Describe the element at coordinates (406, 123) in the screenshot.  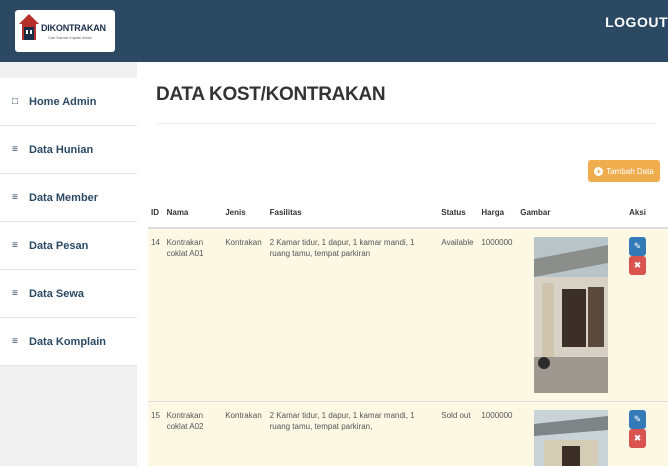
I see `title-divider` at that location.